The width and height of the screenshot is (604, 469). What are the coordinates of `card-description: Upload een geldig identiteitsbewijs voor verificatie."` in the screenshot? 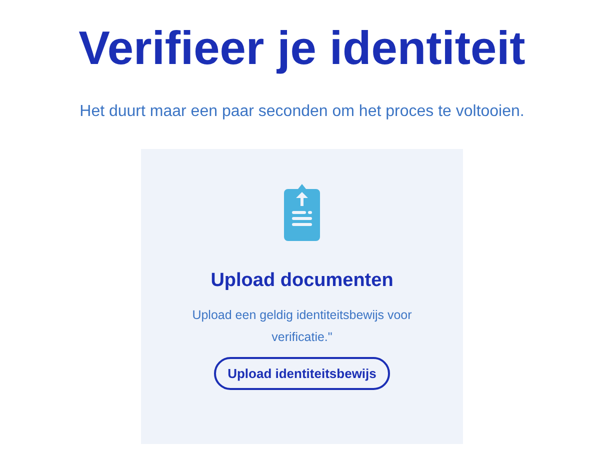 It's located at (302, 326).